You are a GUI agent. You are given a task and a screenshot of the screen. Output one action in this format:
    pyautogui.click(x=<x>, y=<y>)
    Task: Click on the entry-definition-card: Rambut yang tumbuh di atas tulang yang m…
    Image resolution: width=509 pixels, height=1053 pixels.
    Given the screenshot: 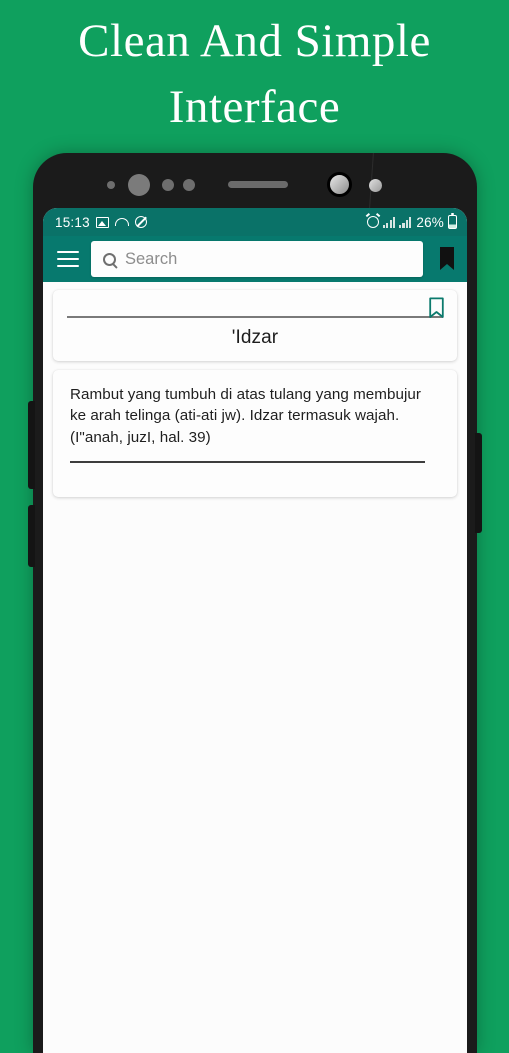 What is the action you would take?
    pyautogui.click(x=255, y=433)
    